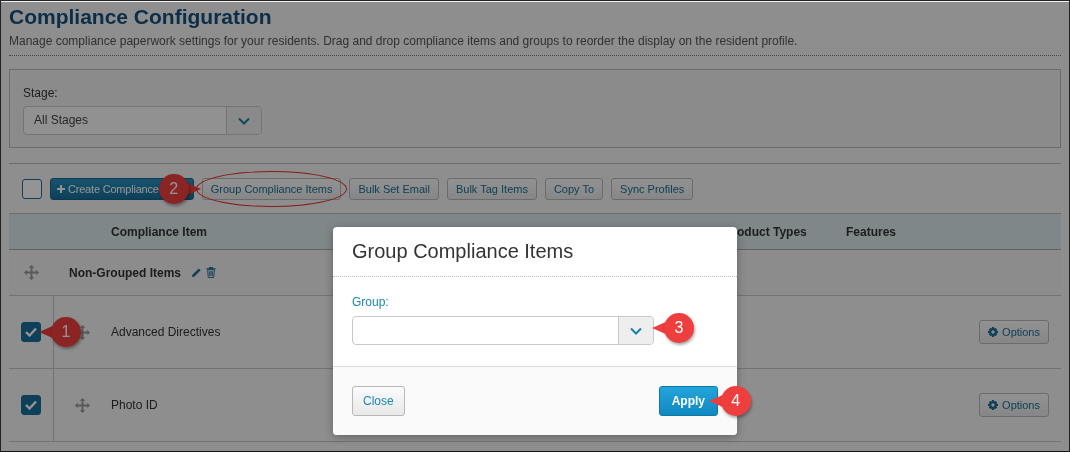 The width and height of the screenshot is (1070, 452). I want to click on modal-button: Close, so click(378, 401).